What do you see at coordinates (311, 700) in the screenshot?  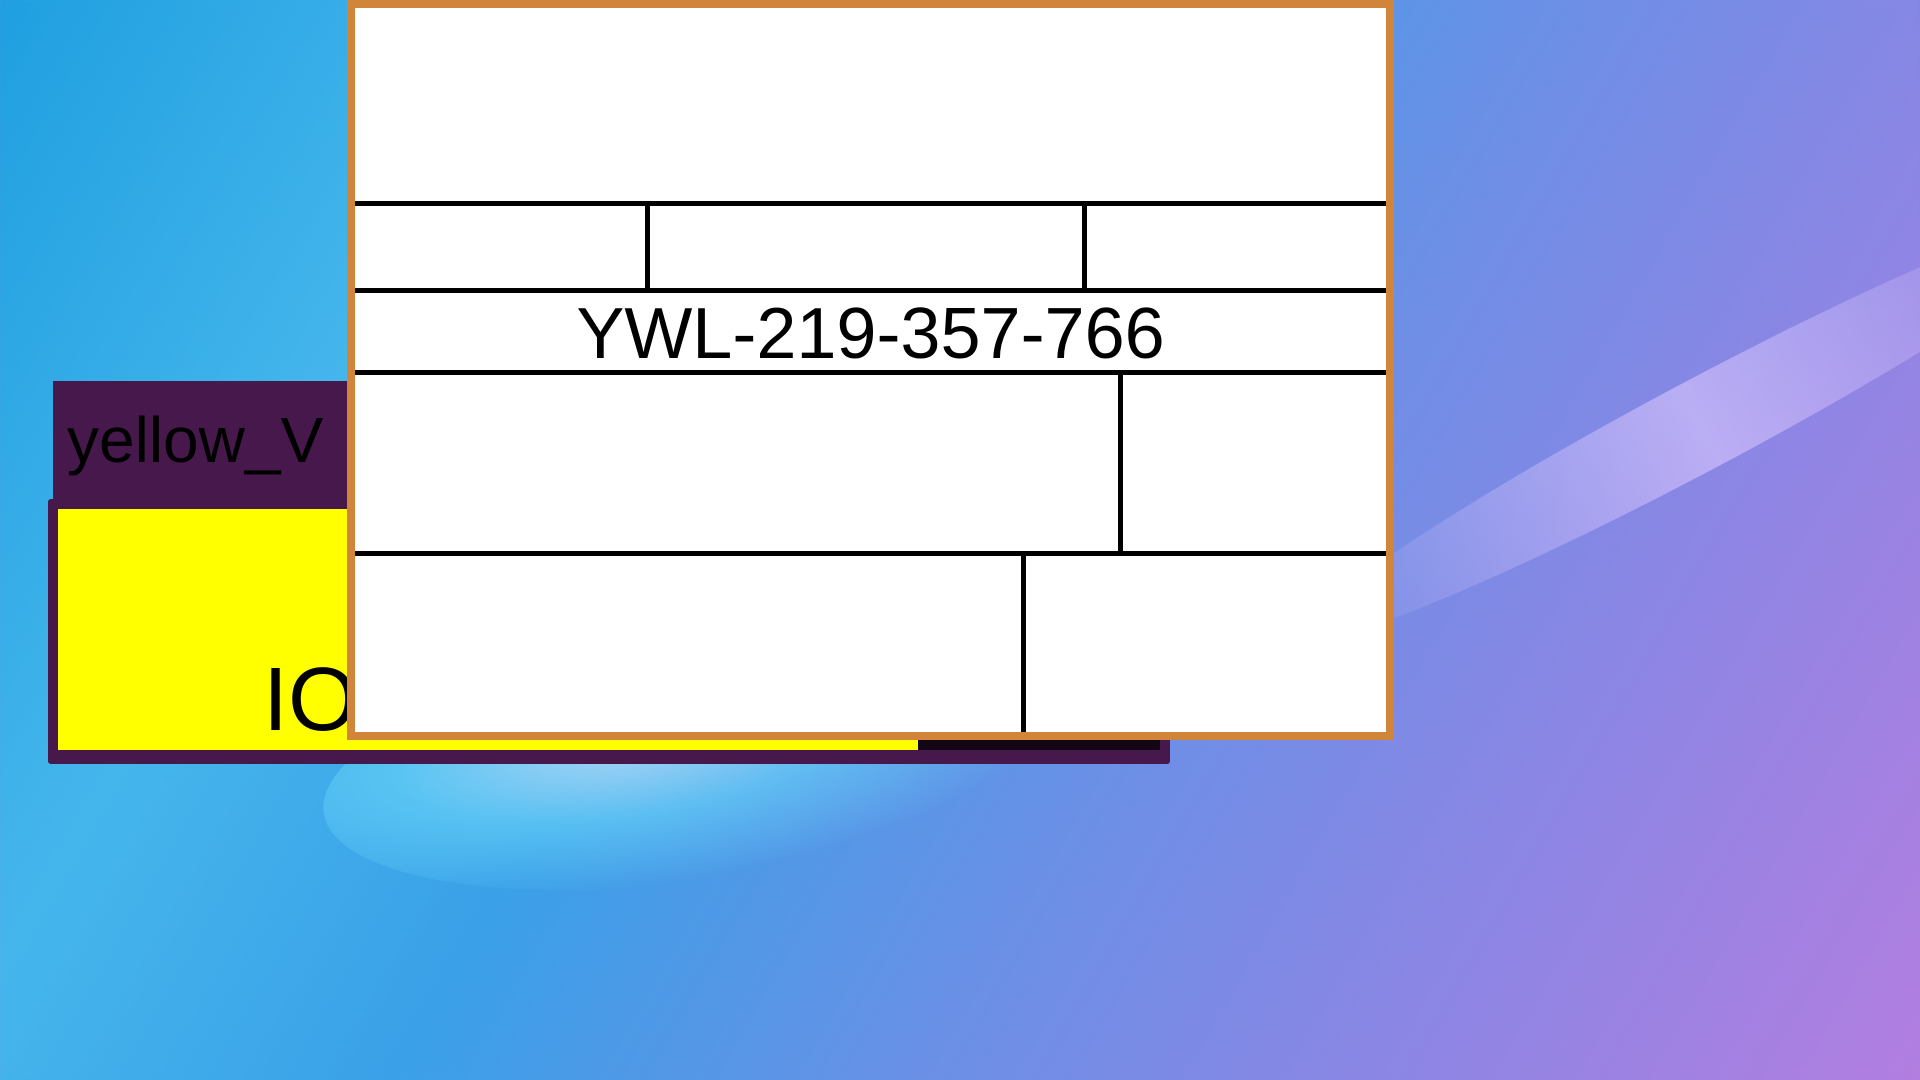 I see `yellow-panel-text: IO` at bounding box center [311, 700].